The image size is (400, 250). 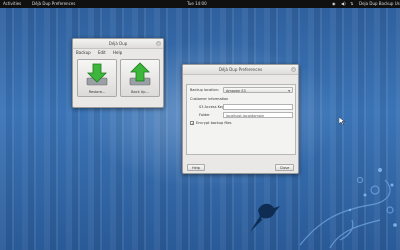 What do you see at coordinates (83, 52) in the screenshot?
I see `menu-backup: Backup` at bounding box center [83, 52].